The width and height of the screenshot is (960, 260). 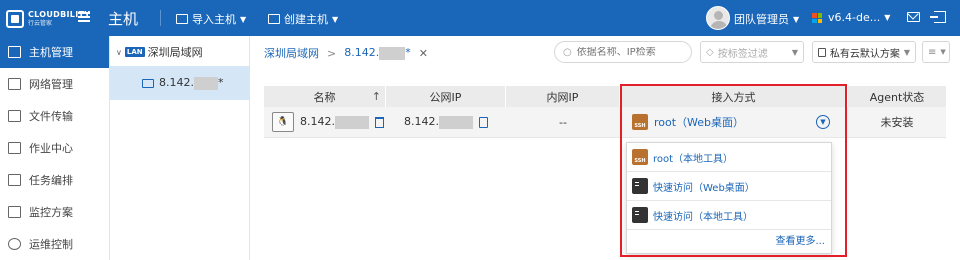 What do you see at coordinates (729, 215) in the screenshot?
I see `access-option-quick-local: 快速访问（本地工具）` at bounding box center [729, 215].